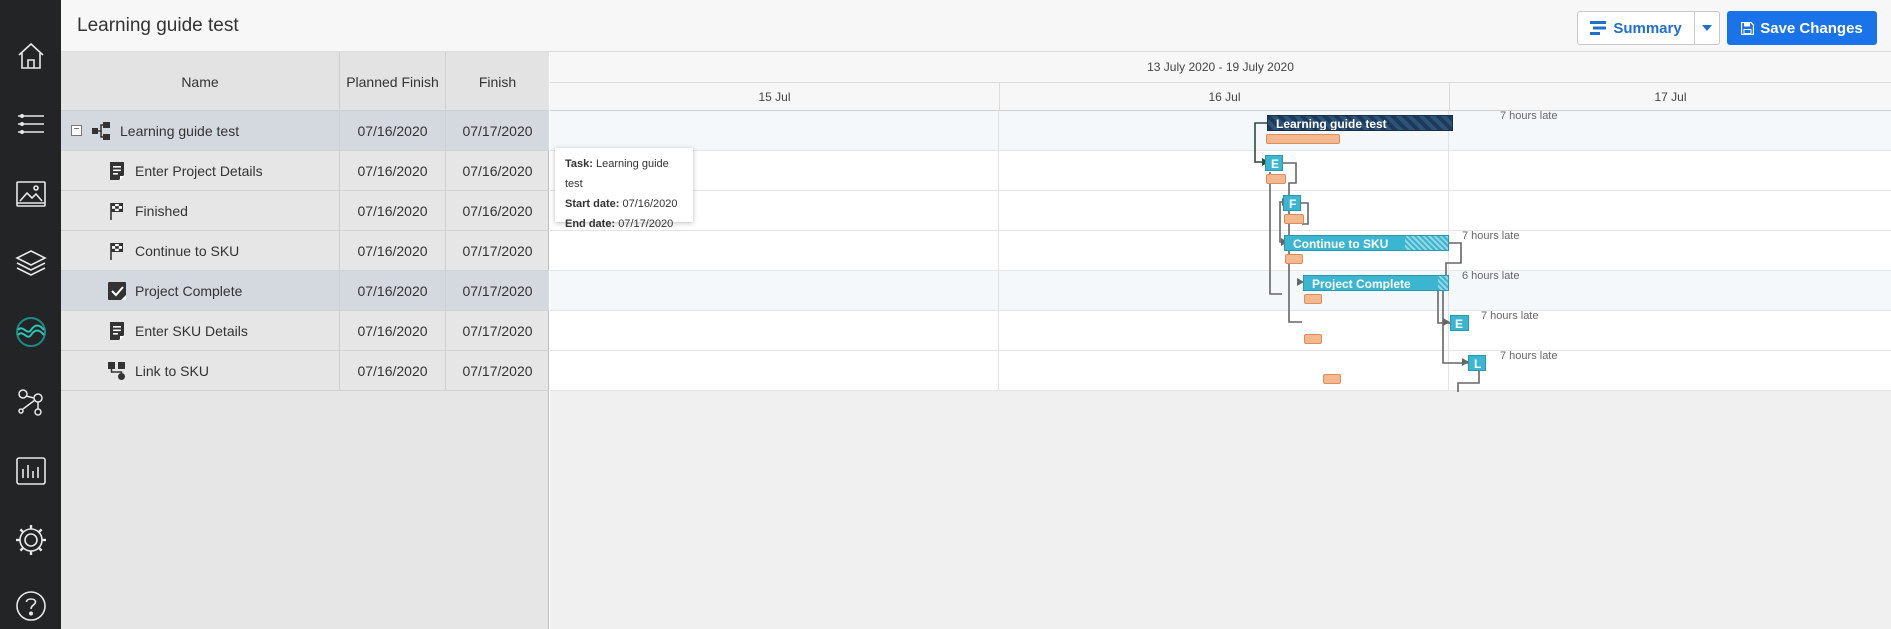 The height and width of the screenshot is (629, 1891). I want to click on summary-button: Summary, so click(1635, 28).